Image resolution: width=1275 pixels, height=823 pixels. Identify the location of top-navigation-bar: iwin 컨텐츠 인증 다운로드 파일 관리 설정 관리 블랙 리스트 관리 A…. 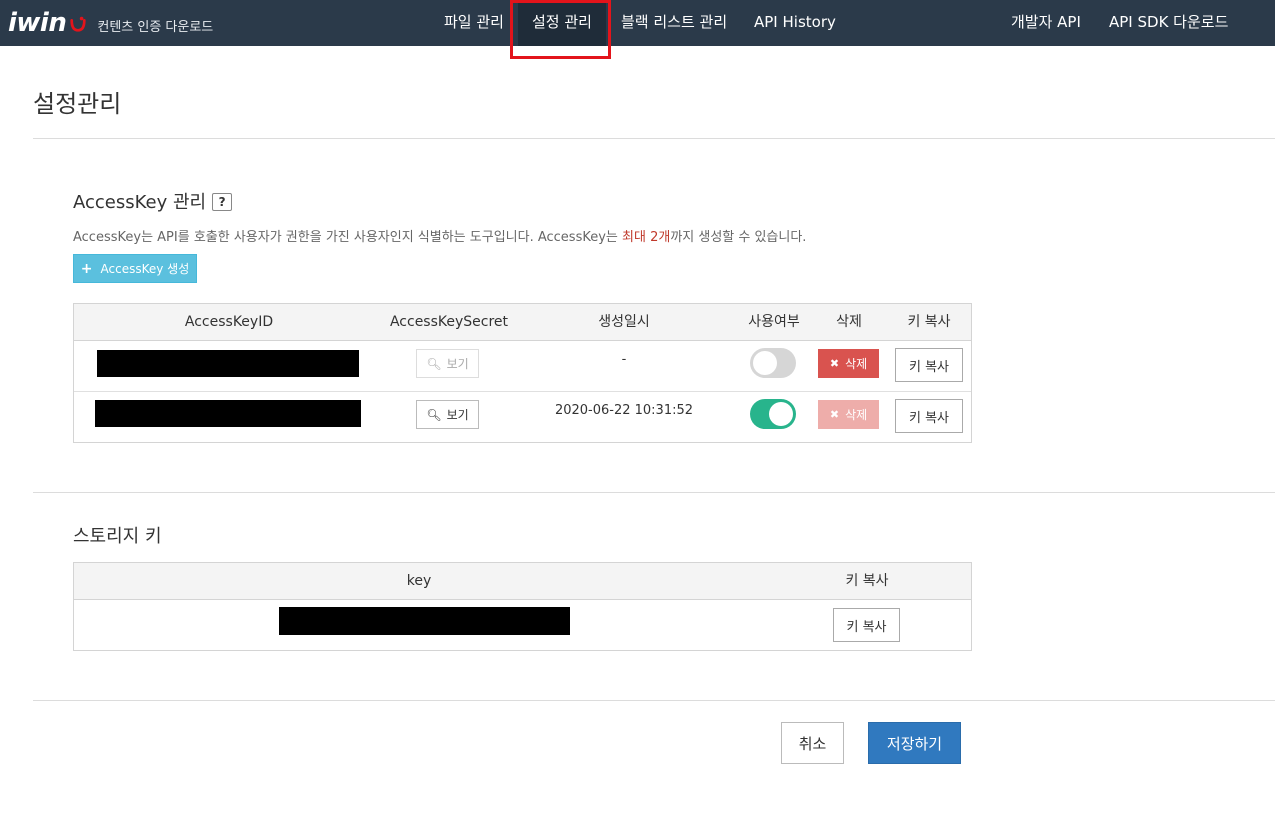
(637, 23).